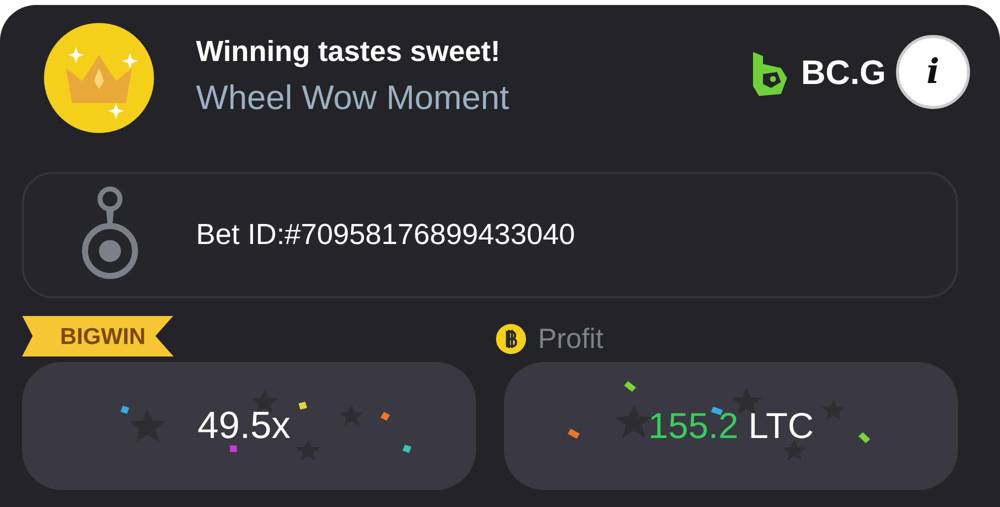  What do you see at coordinates (933, 72) in the screenshot?
I see `info-button: i` at bounding box center [933, 72].